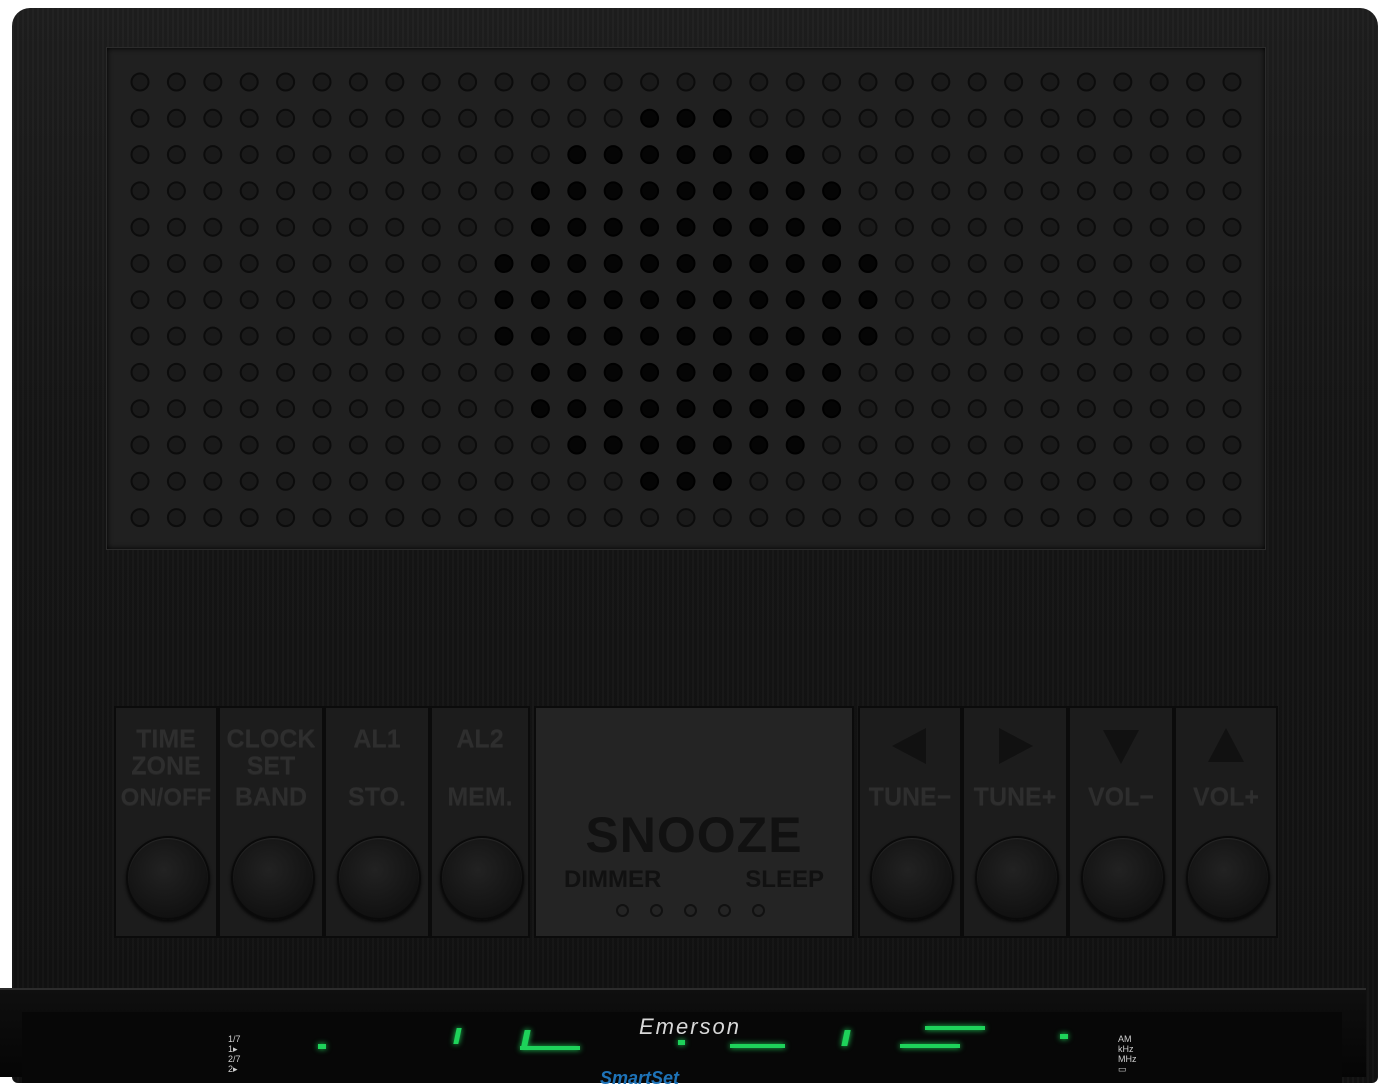 The width and height of the screenshot is (1393, 1089). I want to click on tune-plus-button: TUNE+, so click(1015, 822).